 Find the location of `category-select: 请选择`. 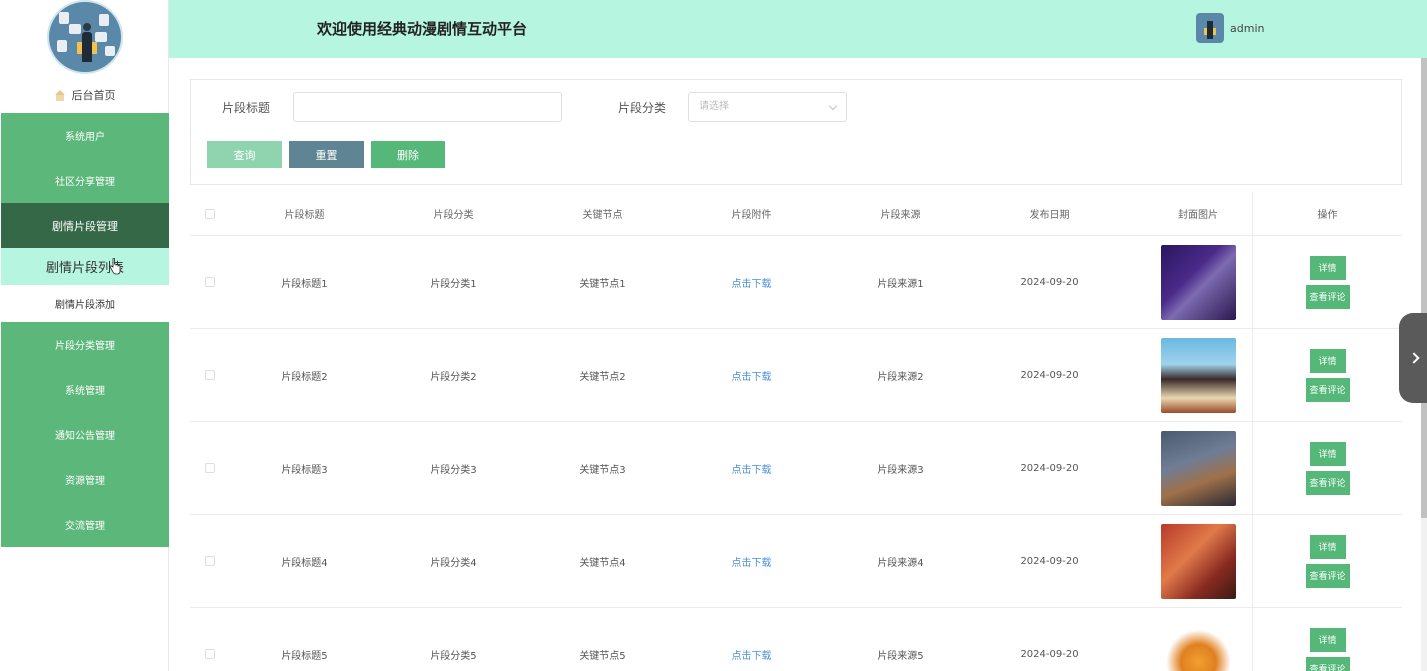

category-select: 请选择 is located at coordinates (767, 107).